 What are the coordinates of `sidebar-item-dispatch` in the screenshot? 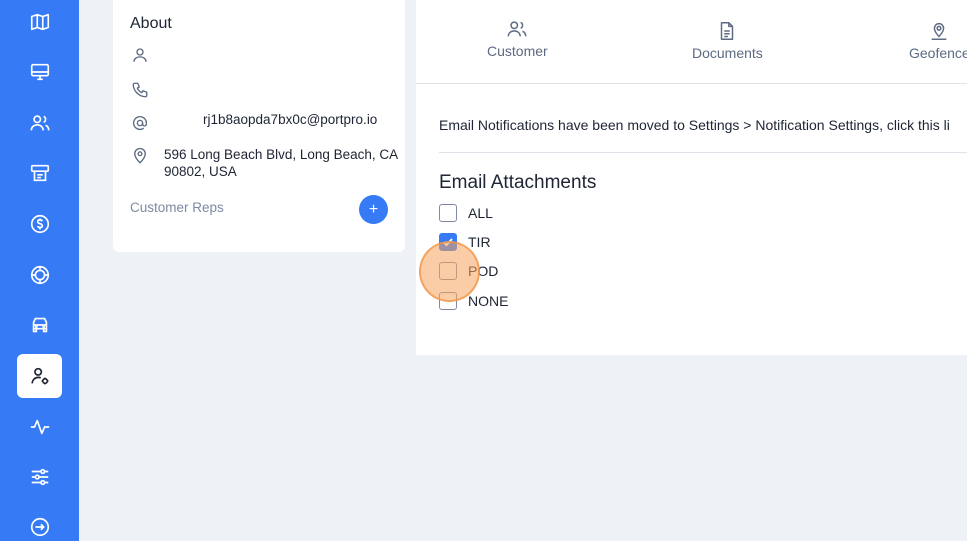 It's located at (39, 72).